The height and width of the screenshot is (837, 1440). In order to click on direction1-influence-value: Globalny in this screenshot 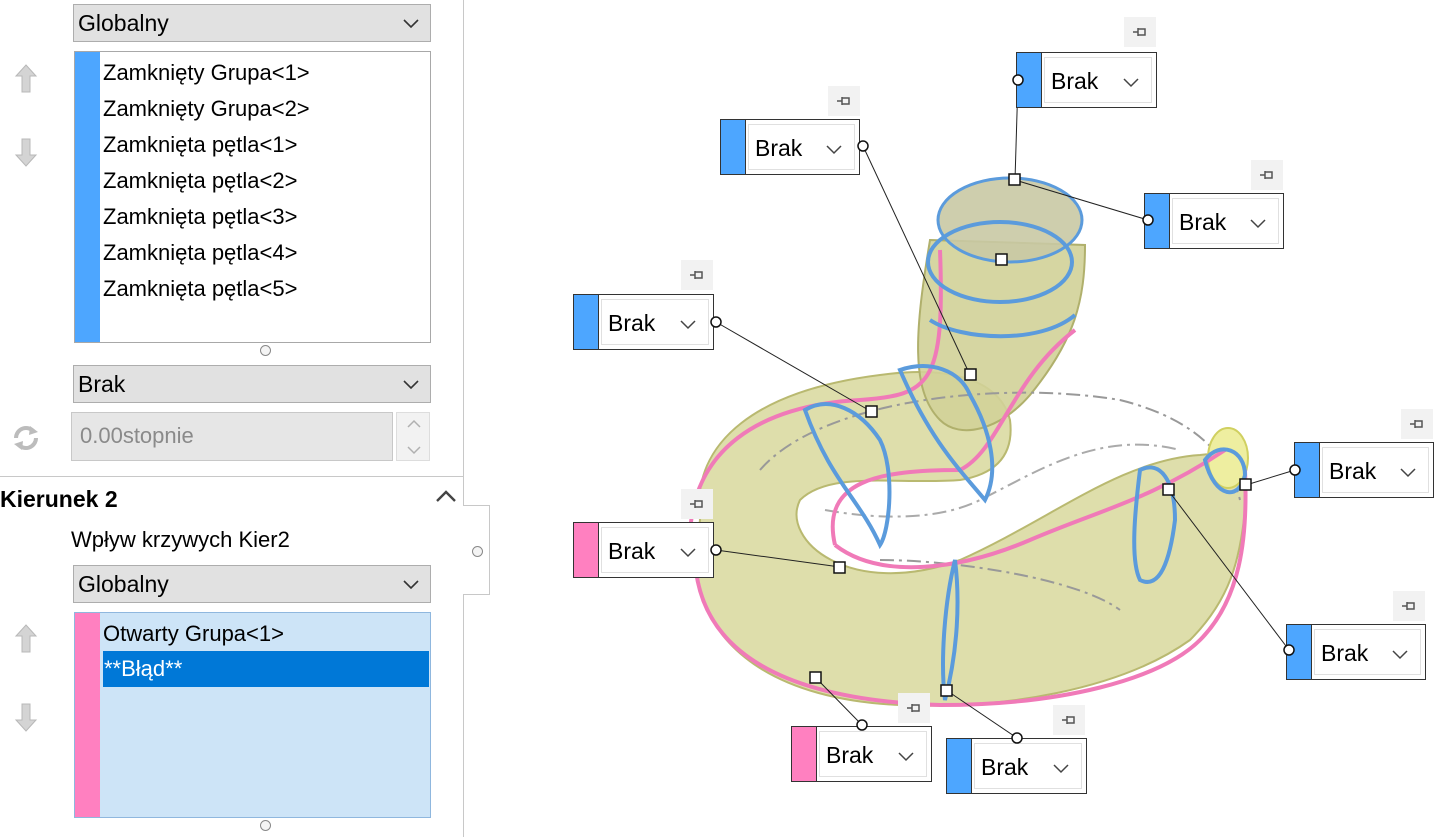, I will do `click(123, 23)`.